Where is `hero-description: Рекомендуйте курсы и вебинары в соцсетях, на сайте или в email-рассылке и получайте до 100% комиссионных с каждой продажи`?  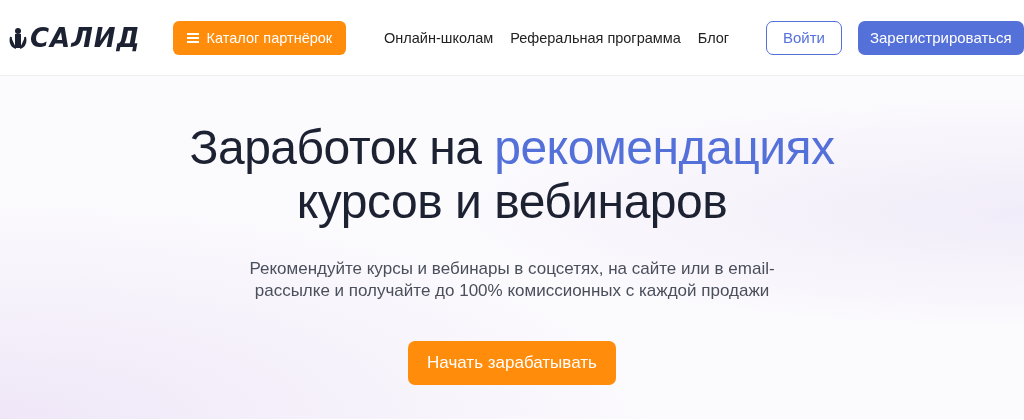
hero-description: Рекомендуйте курсы и вебинары в соцсетях, на сайте или в email-рассылке и получайте до 100% комиссионных с каждой продажи is located at coordinates (512, 280).